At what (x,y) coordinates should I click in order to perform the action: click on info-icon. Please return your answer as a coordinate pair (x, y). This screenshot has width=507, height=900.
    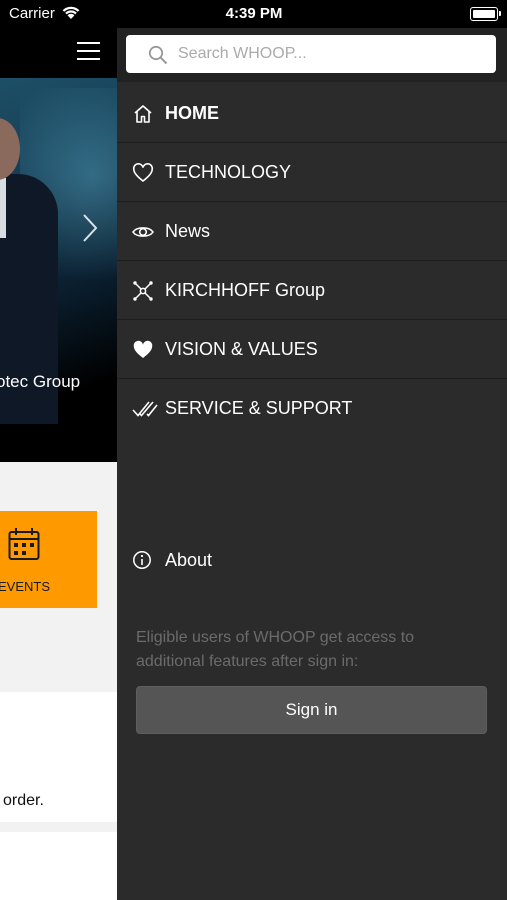
    Looking at the image, I should click on (142, 562).